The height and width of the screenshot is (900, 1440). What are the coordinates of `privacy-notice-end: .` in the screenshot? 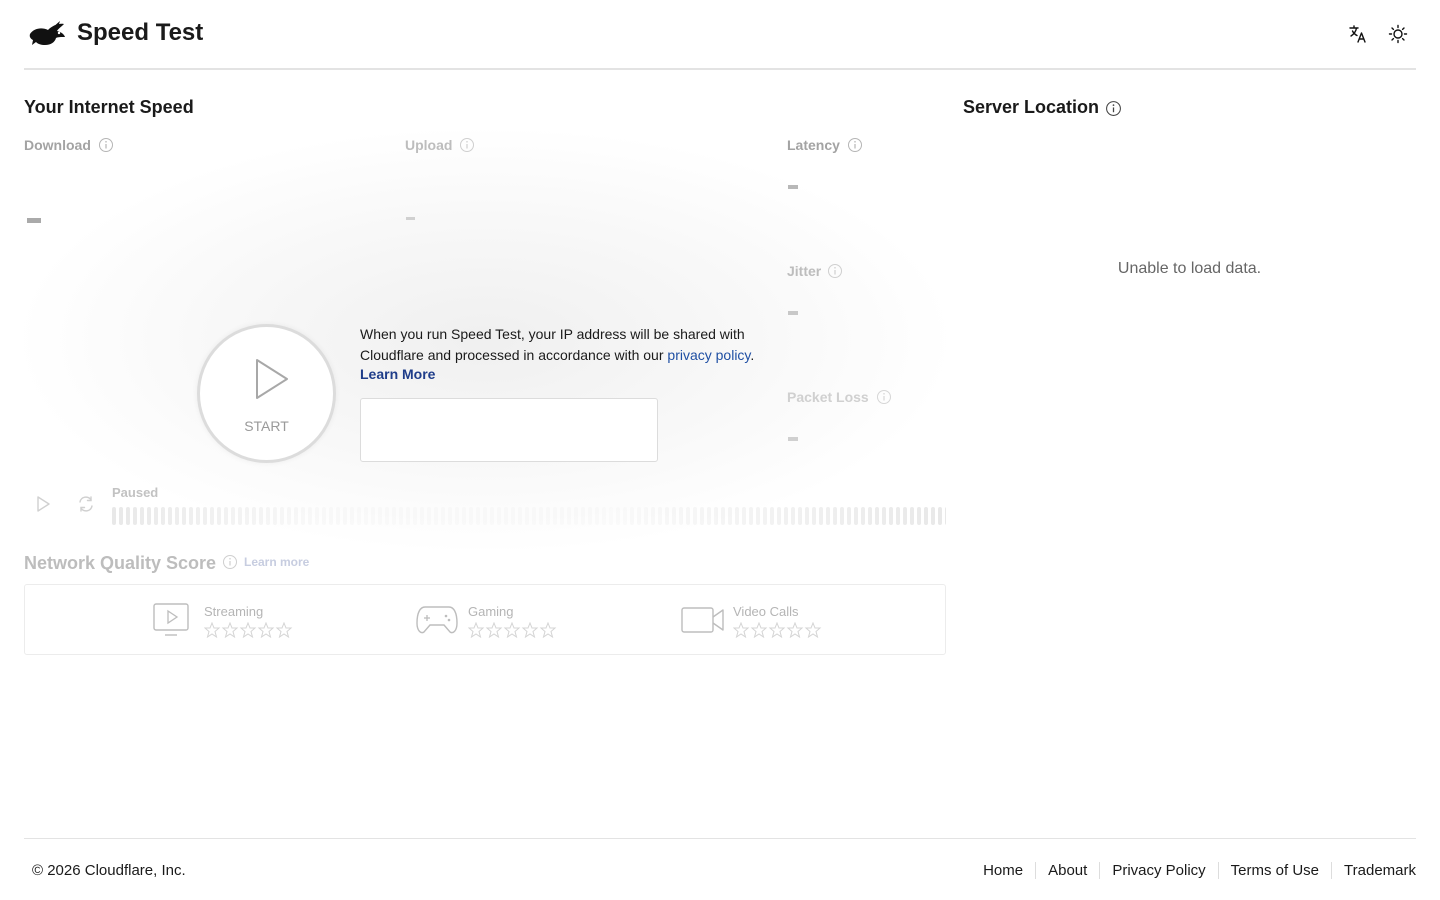 It's located at (752, 355).